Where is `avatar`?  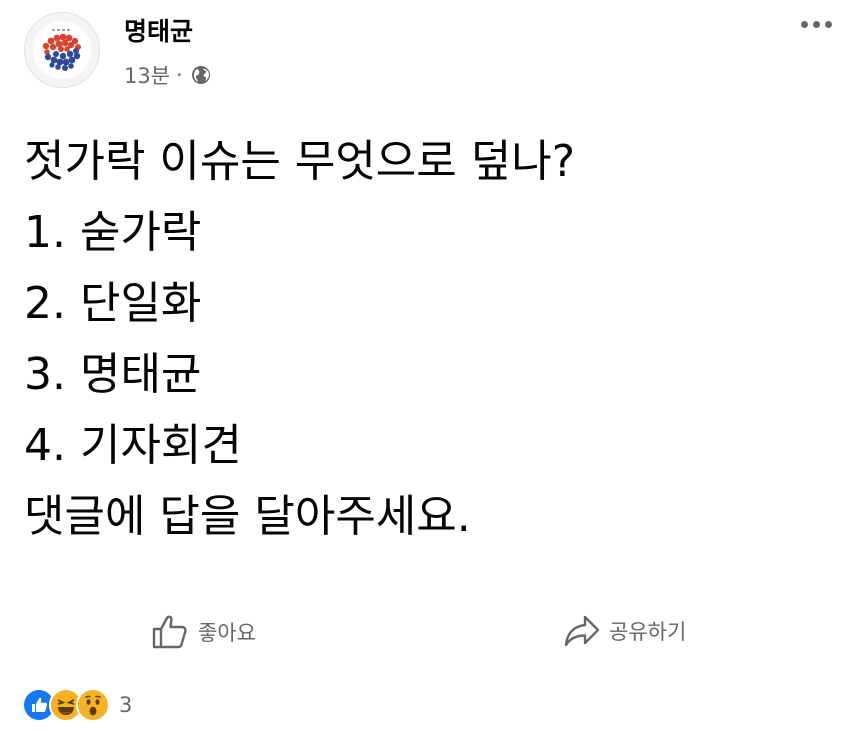 avatar is located at coordinates (62, 50).